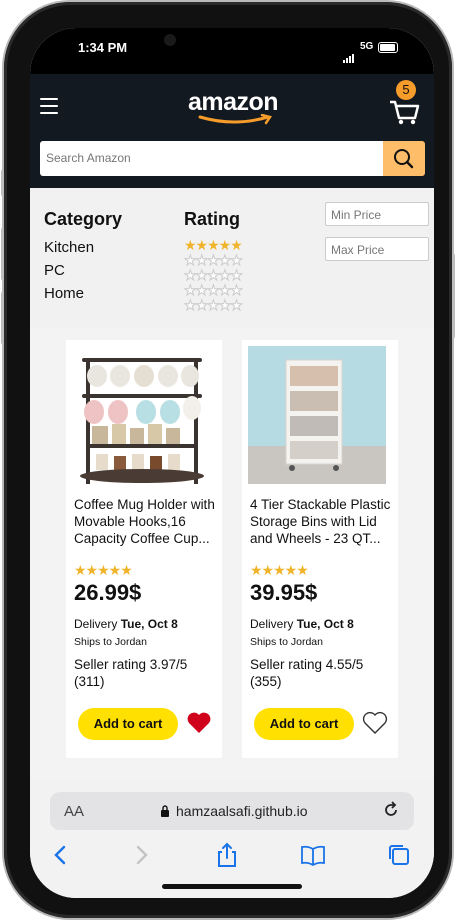 This screenshot has width=456, height=921. I want to click on heart-outline-icon, so click(375, 723).